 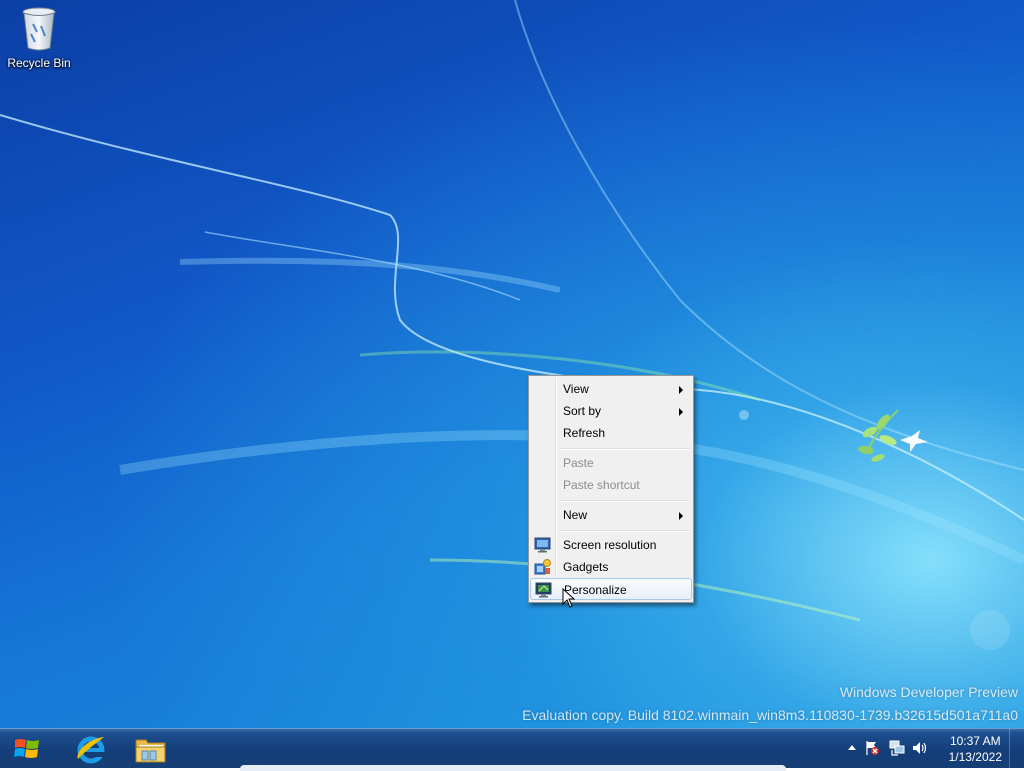 I want to click on taskbar-internet-explorer, so click(x=91, y=748).